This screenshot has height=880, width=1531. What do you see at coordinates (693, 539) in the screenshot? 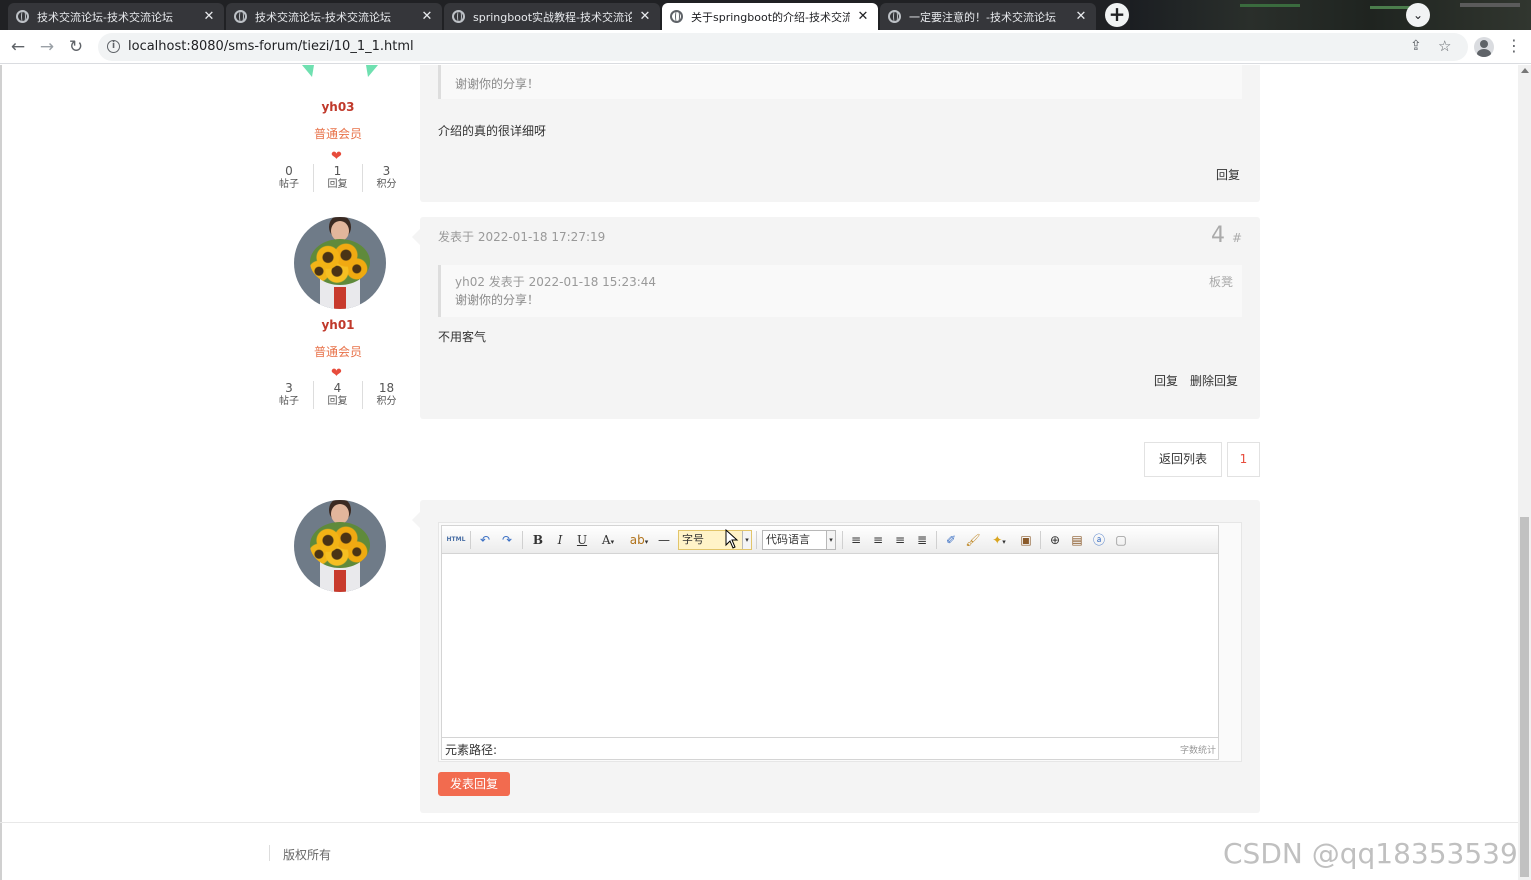
I see `font-size-value: 字号` at bounding box center [693, 539].